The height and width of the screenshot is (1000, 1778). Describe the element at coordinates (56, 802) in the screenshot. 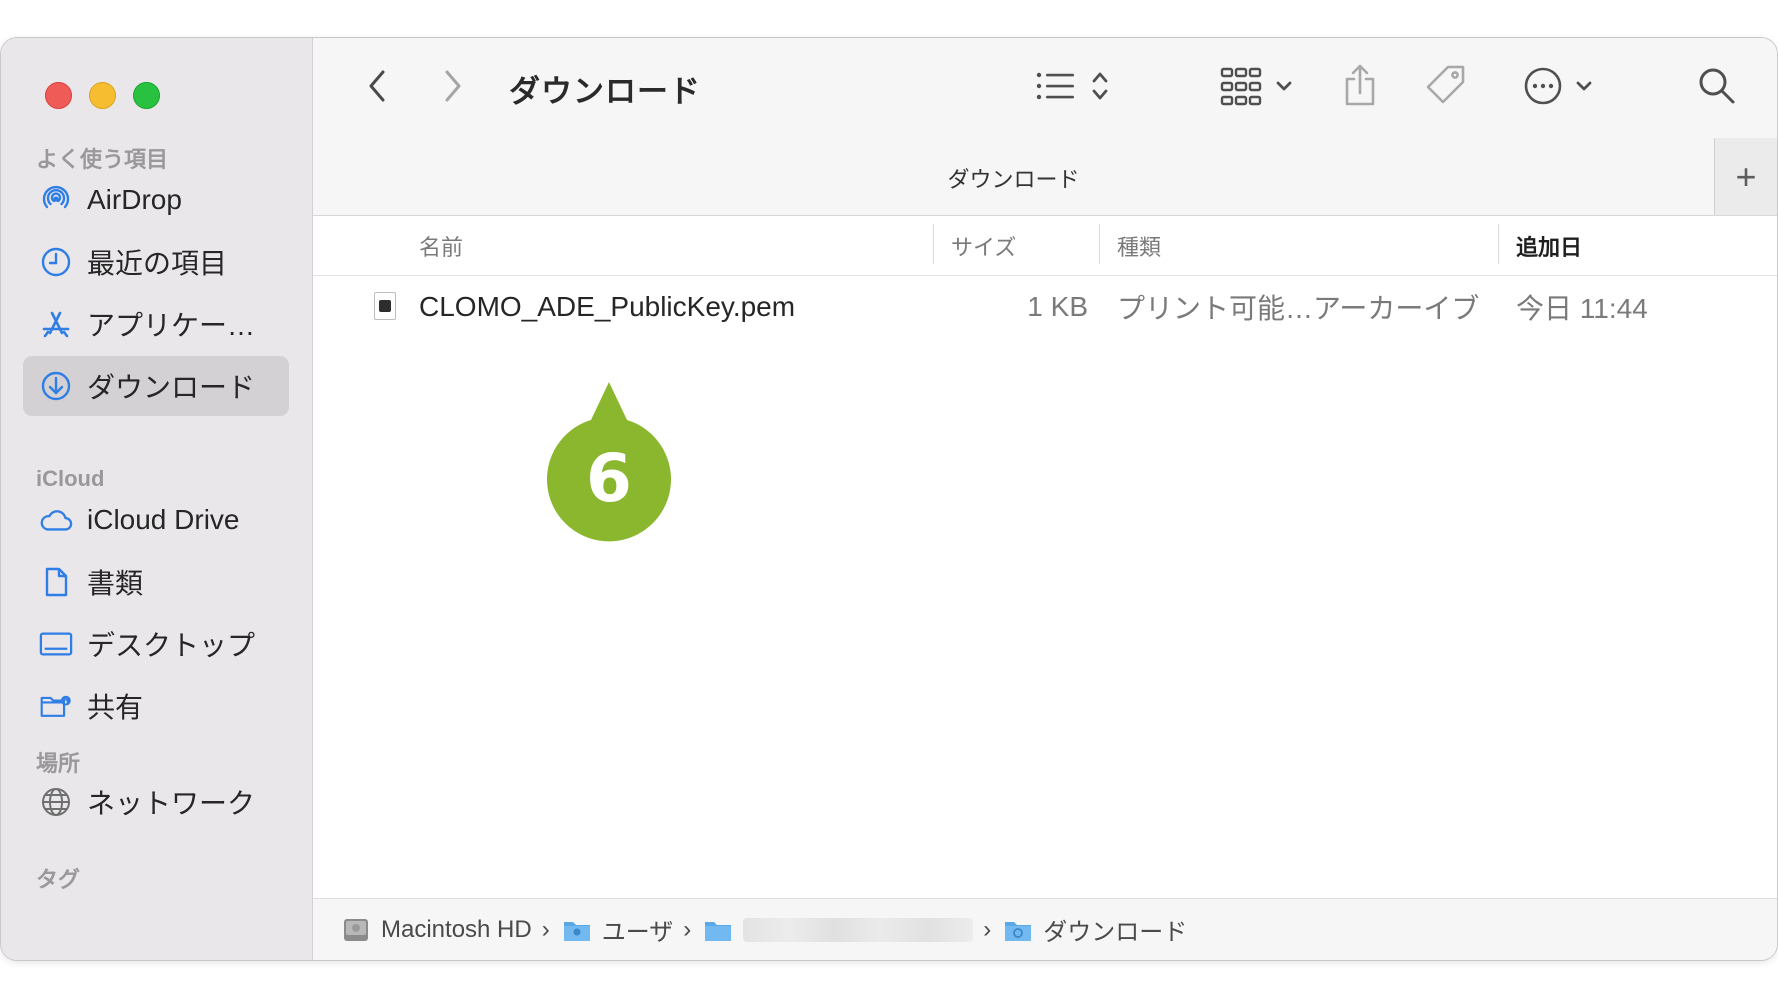

I see `network-icon` at that location.